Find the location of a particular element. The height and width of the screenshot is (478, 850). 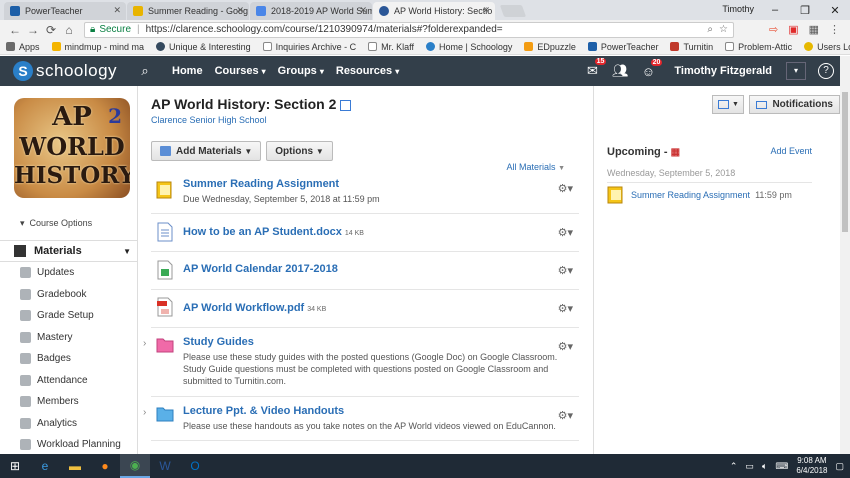

bookmark-edpuzzle: EDpuzzle is located at coordinates (550, 47).